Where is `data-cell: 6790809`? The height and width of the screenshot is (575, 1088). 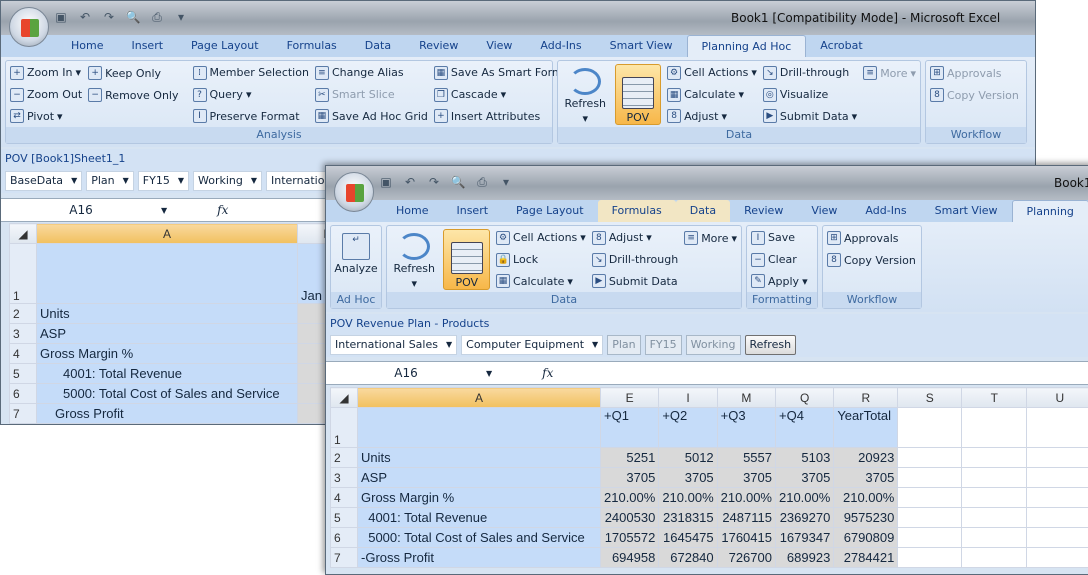
data-cell: 6790809 is located at coordinates (866, 538).